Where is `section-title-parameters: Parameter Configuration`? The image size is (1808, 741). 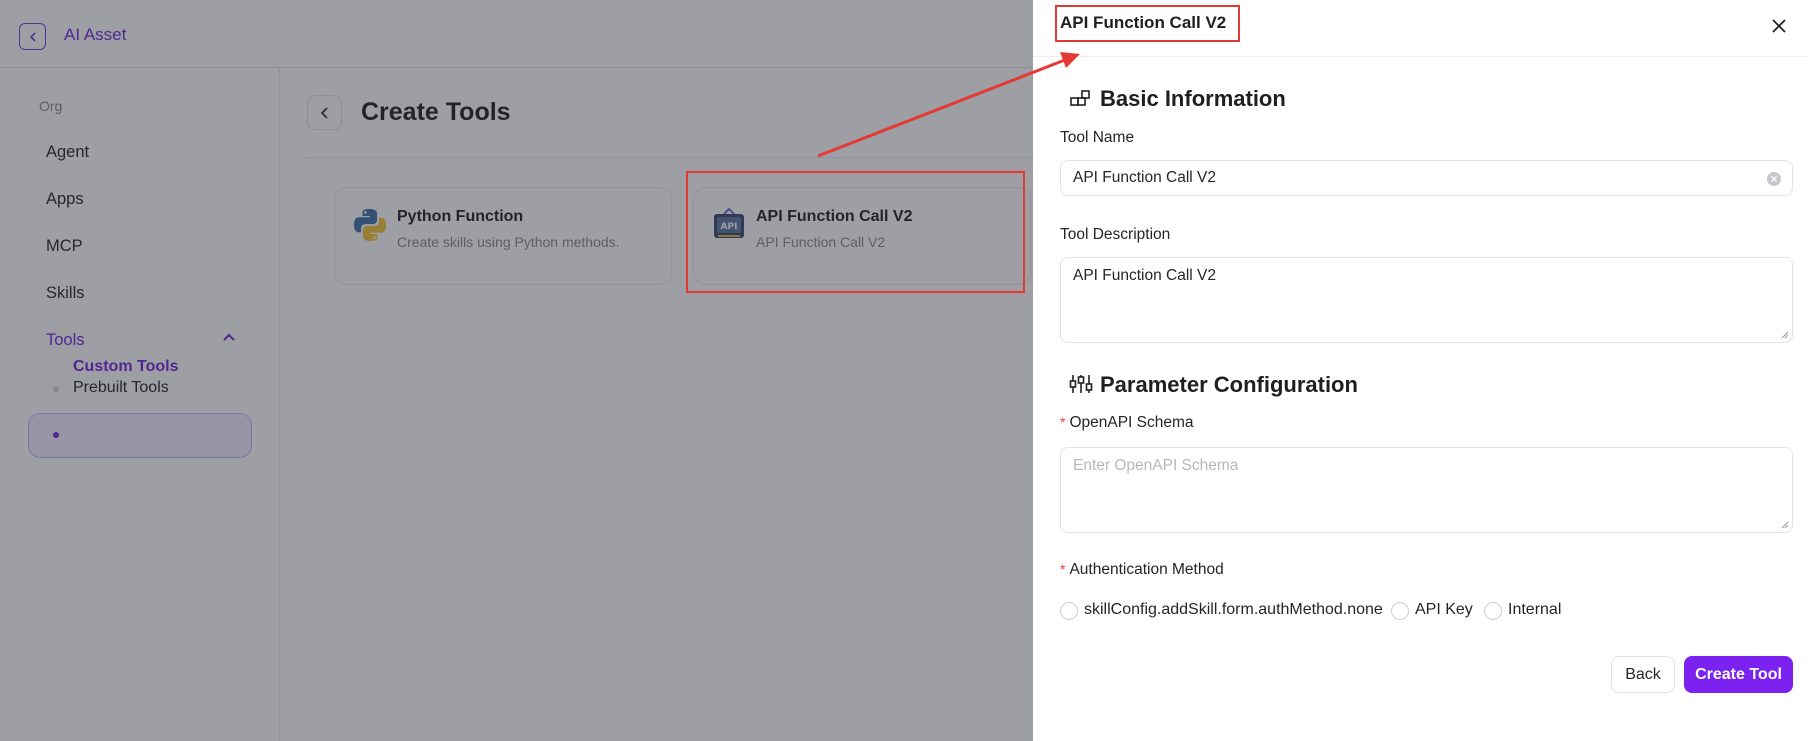 section-title-parameters: Parameter Configuration is located at coordinates (1229, 384).